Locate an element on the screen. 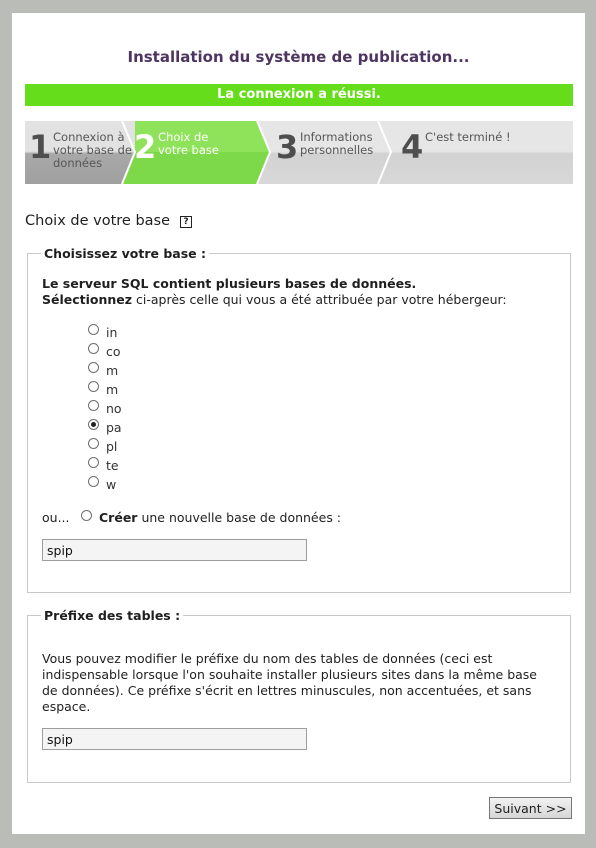 The width and height of the screenshot is (596, 848). step-label: Informations personnelles is located at coordinates (336, 144).